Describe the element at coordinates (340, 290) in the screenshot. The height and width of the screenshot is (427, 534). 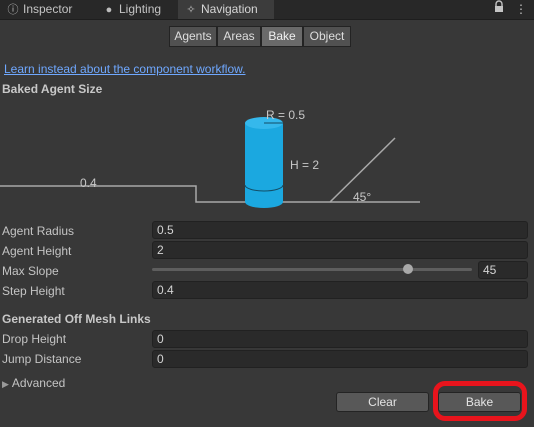
I see `step-height-field: 0.4` at that location.